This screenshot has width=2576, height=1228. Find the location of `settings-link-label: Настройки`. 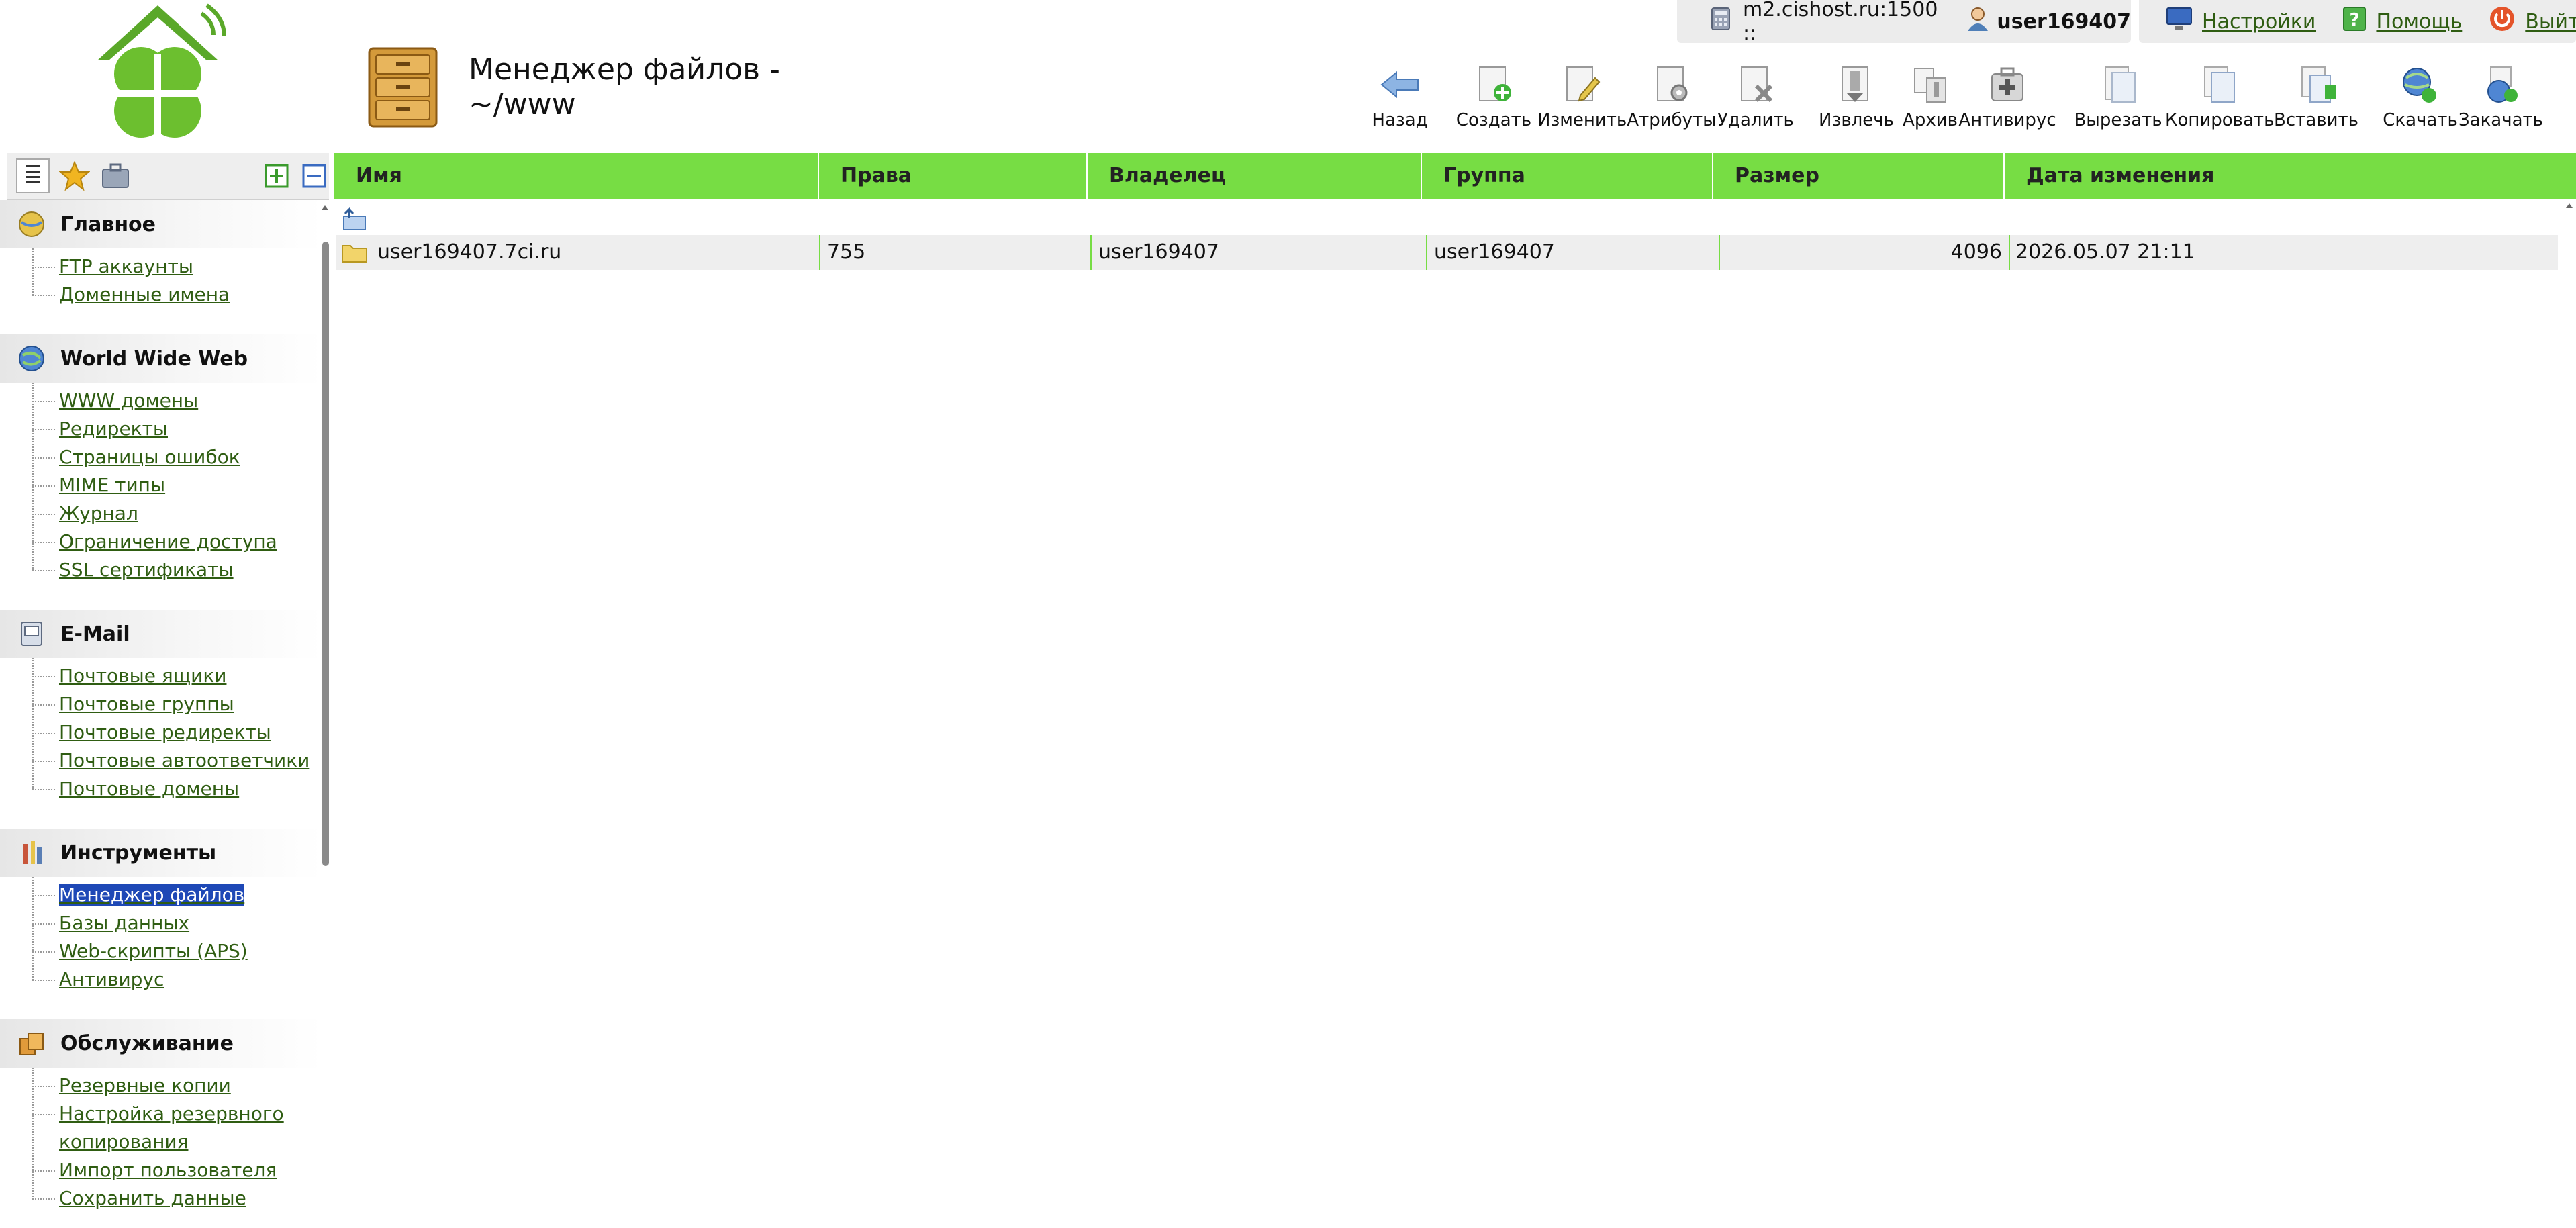

settings-link-label: Настройки is located at coordinates (2259, 21).